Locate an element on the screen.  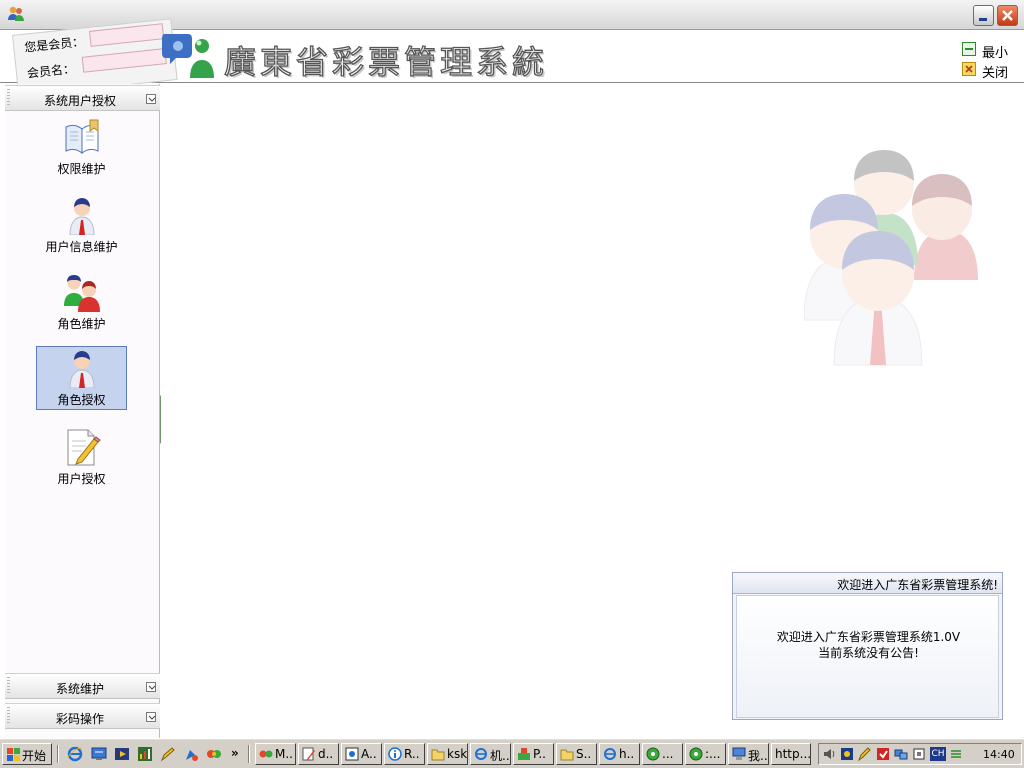
ime-indicator: CH is located at coordinates (938, 754).